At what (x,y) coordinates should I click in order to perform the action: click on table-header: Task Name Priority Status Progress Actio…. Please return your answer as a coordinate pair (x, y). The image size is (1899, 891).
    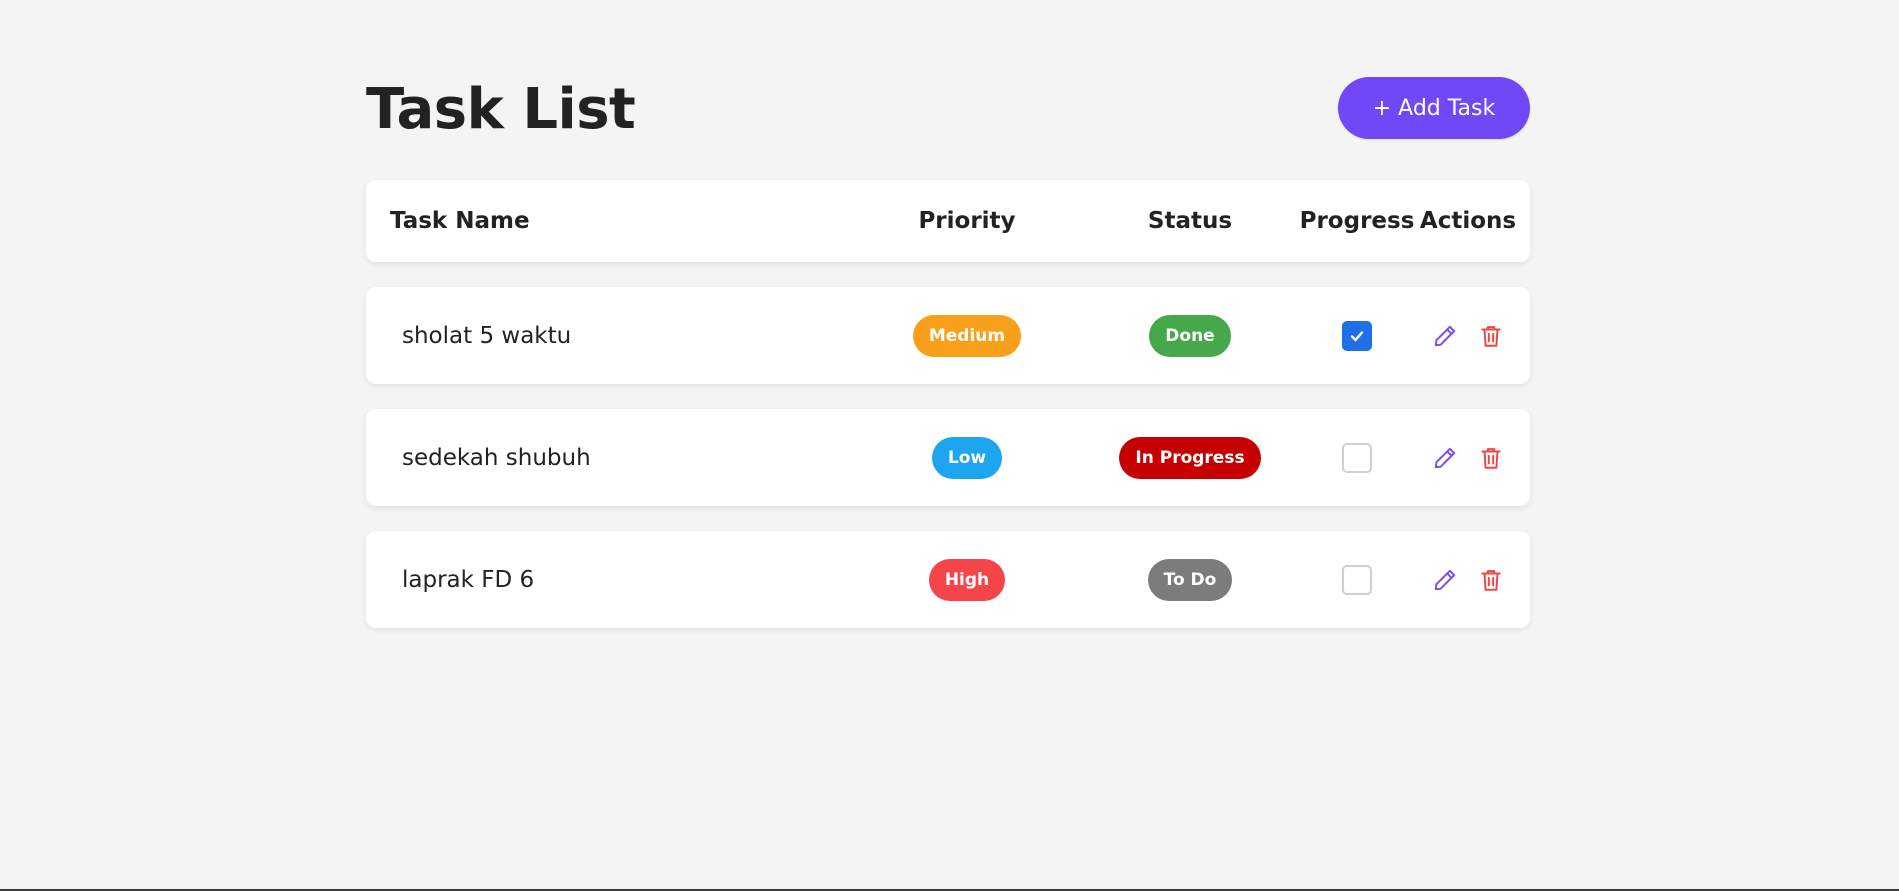
    Looking at the image, I should click on (948, 221).